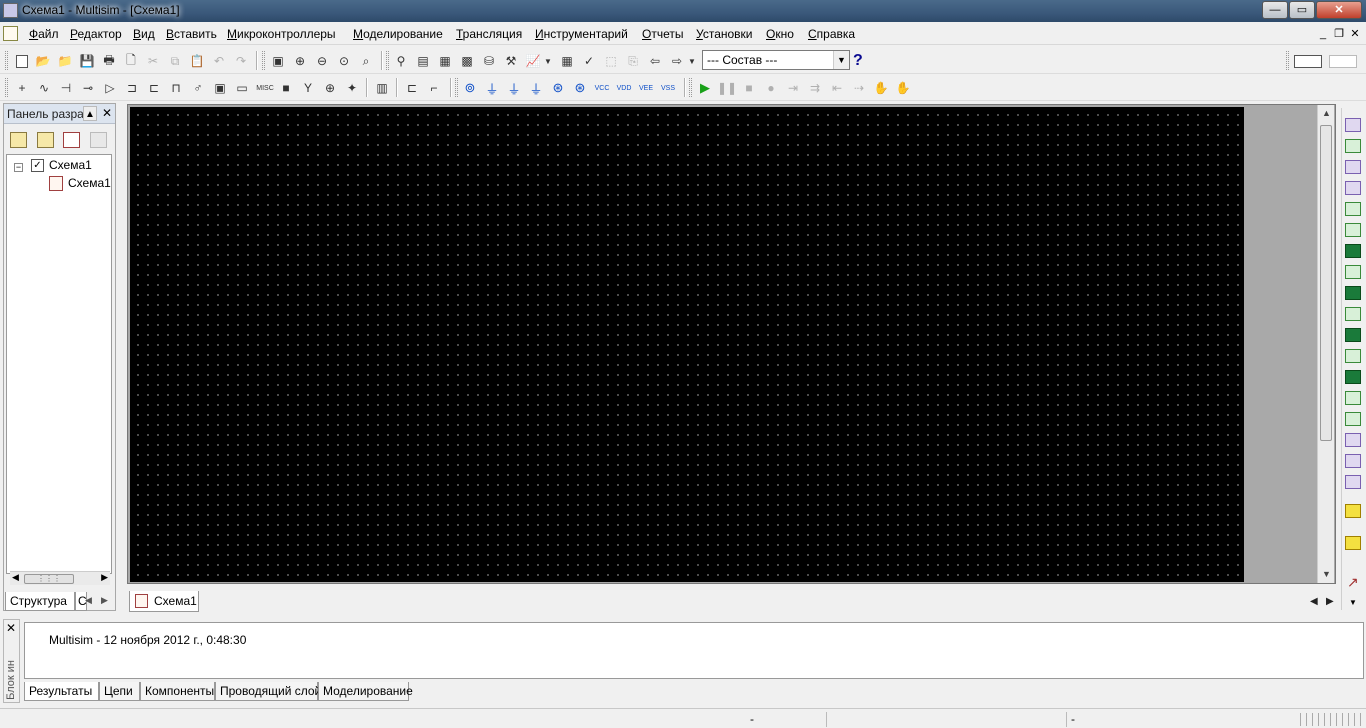 The image size is (1366, 728). I want to click on tab-schematic: Схема1, so click(164, 601).